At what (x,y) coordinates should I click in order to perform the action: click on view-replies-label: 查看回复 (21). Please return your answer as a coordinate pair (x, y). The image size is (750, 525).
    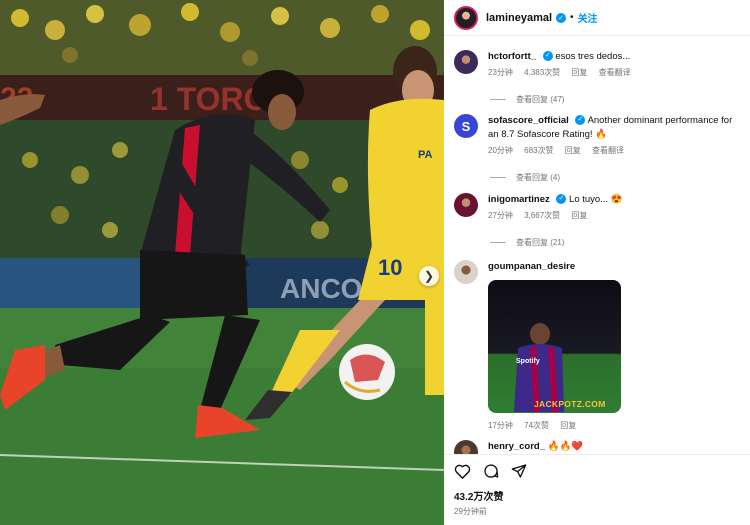
    Looking at the image, I should click on (540, 242).